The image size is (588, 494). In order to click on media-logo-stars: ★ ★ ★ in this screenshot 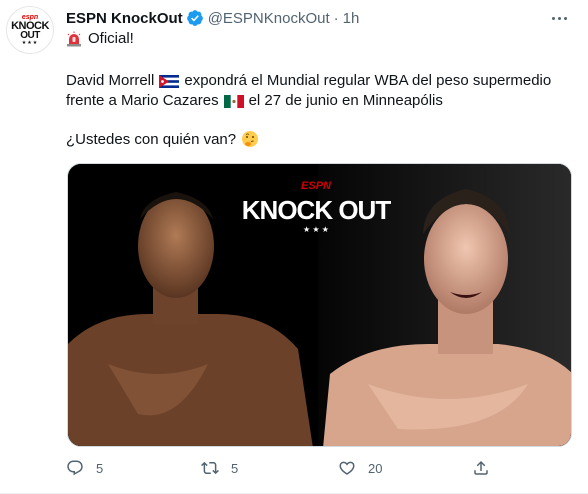, I will do `click(316, 229)`.